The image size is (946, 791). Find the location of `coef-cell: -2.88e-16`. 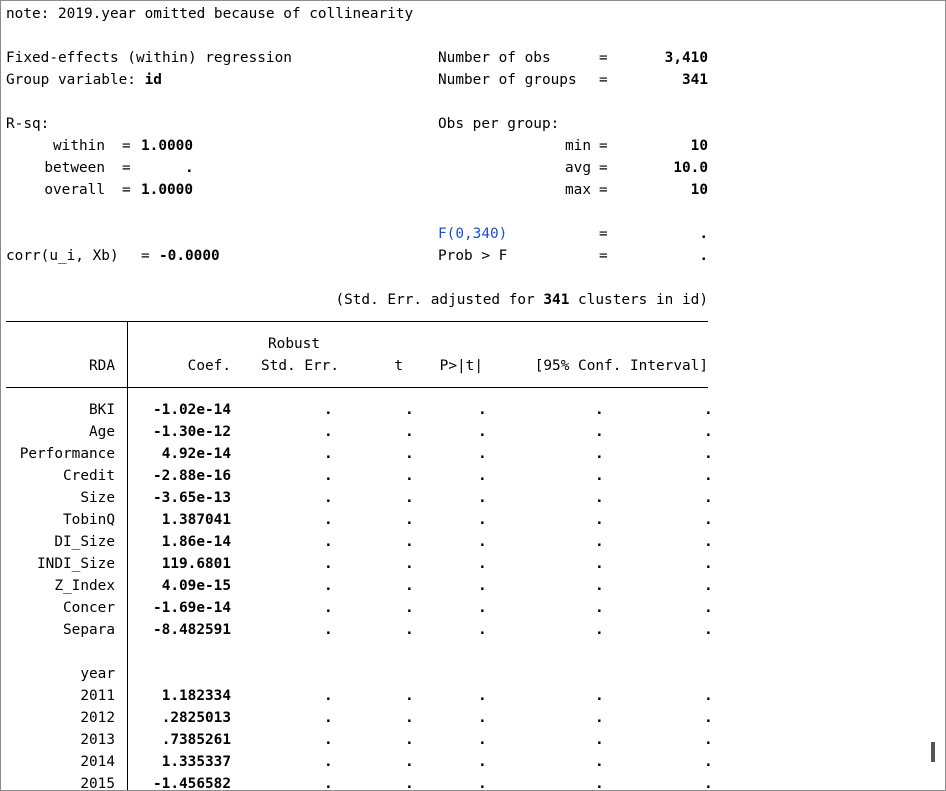

coef-cell: -2.88e-16 is located at coordinates (192, 476).